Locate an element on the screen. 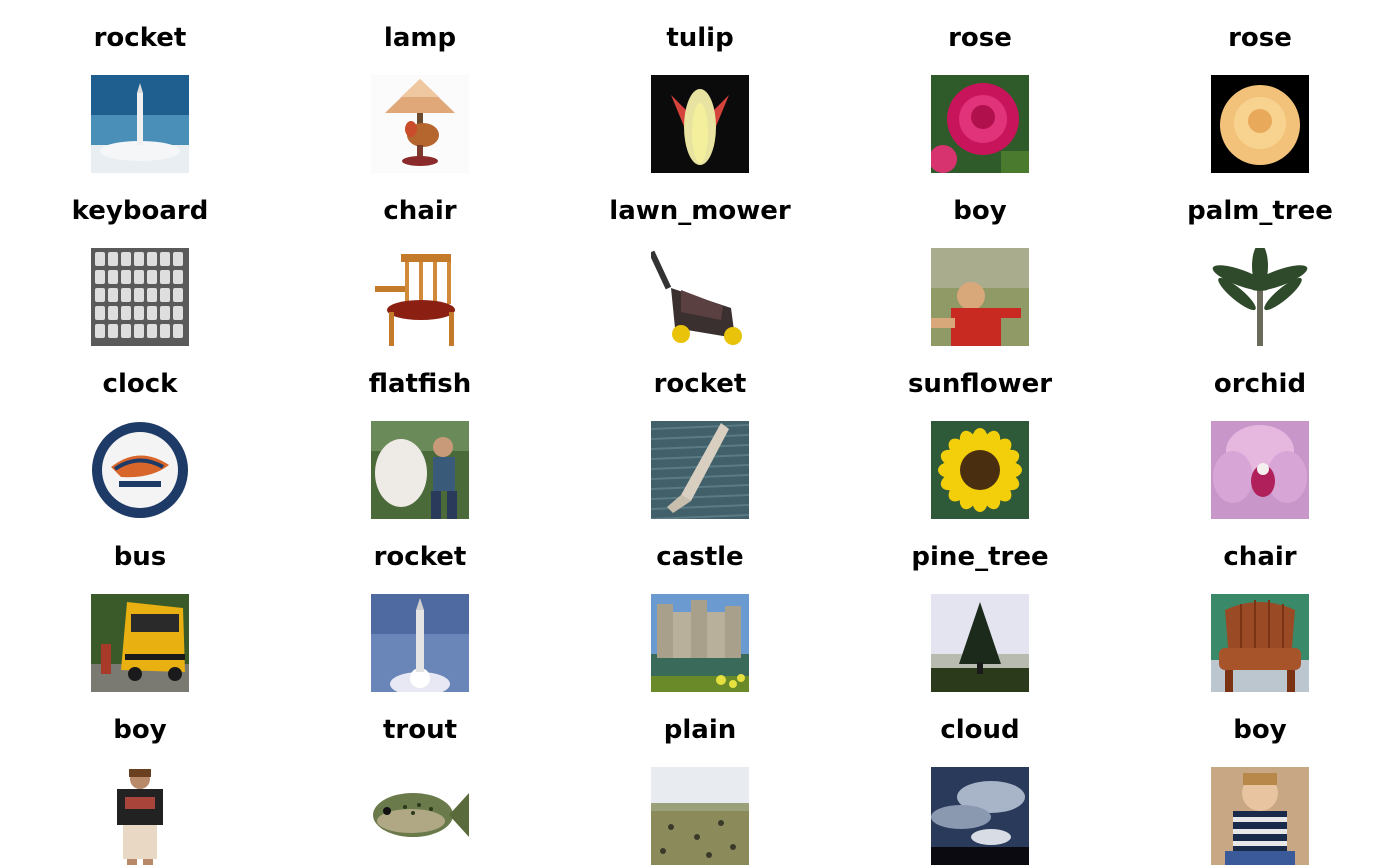  image-label: keyboard is located at coordinates (140, 211).